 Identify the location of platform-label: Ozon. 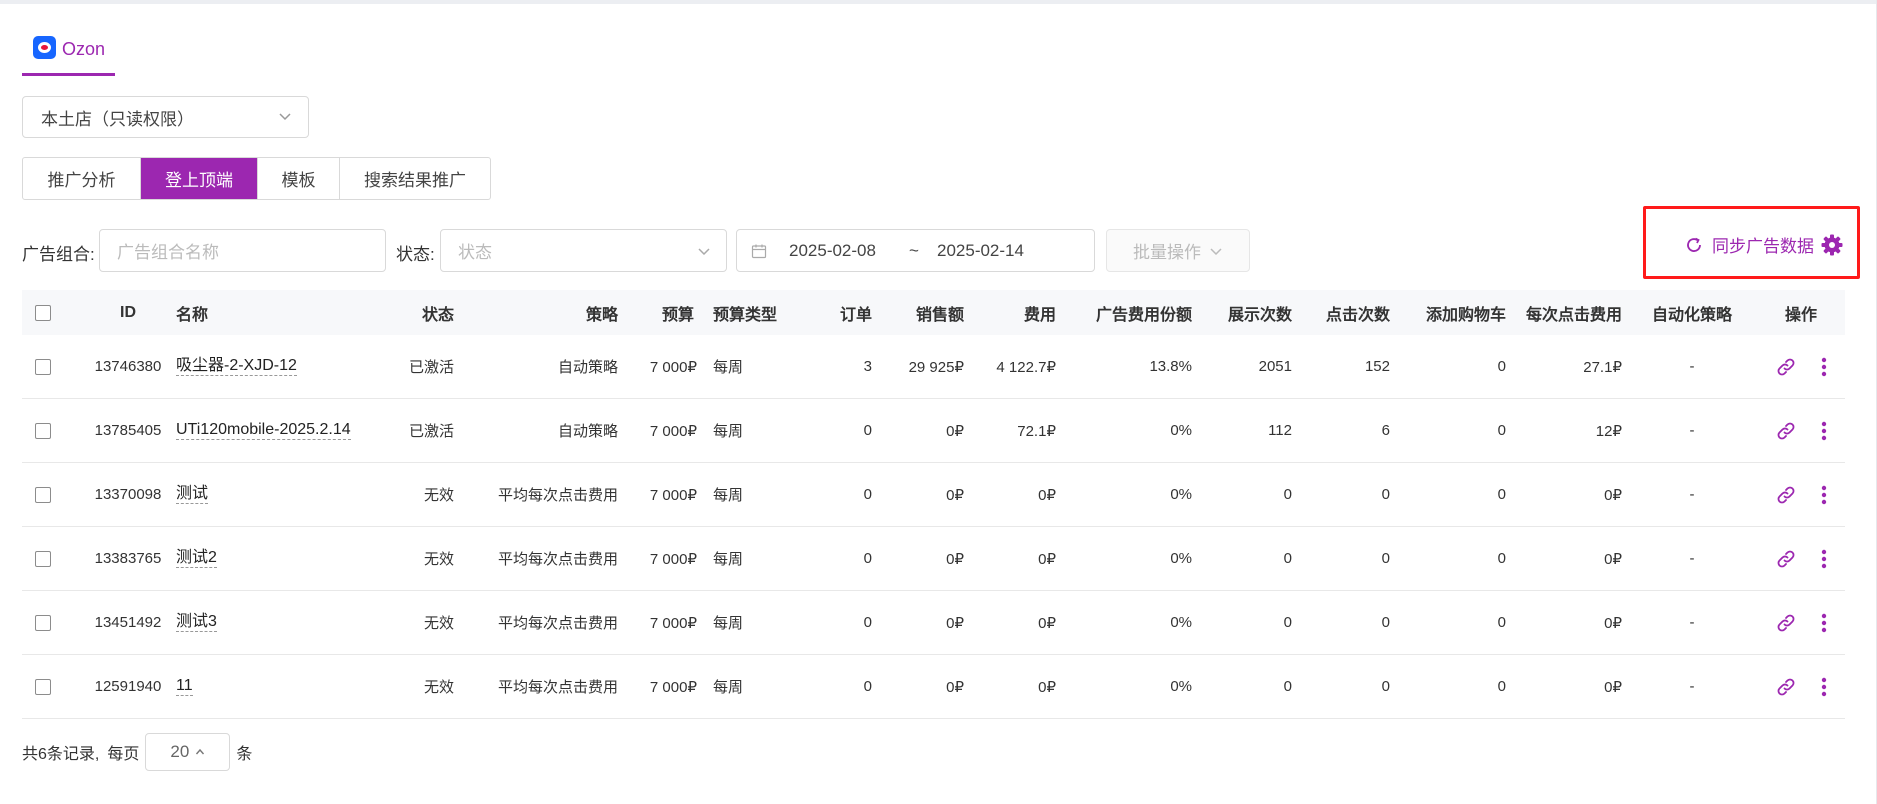
(84, 49).